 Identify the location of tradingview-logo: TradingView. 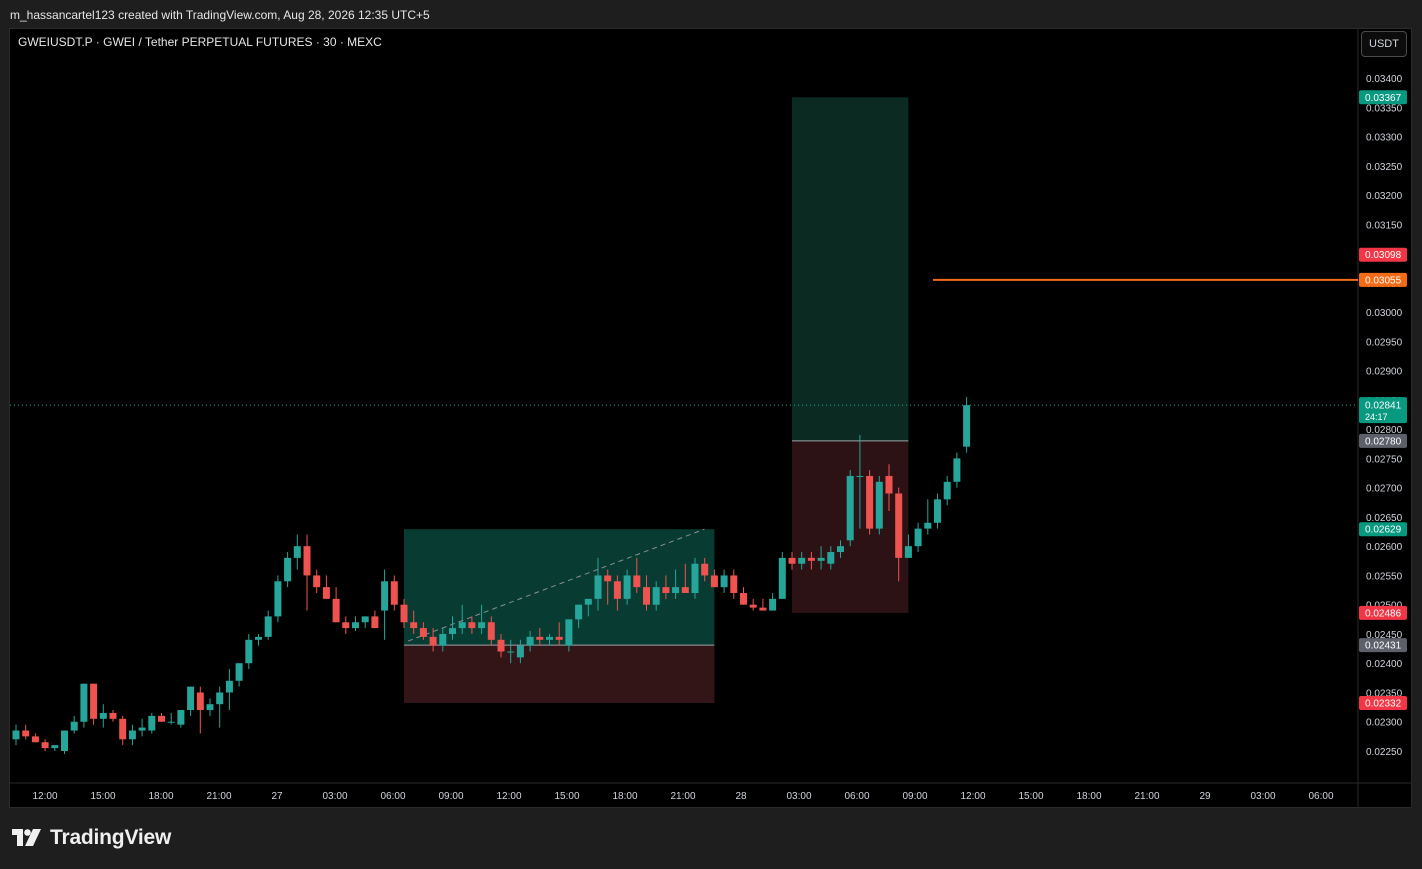
(91, 838).